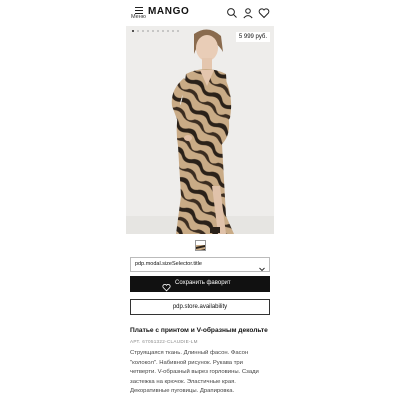  I want to click on color-swatch, so click(200, 245).